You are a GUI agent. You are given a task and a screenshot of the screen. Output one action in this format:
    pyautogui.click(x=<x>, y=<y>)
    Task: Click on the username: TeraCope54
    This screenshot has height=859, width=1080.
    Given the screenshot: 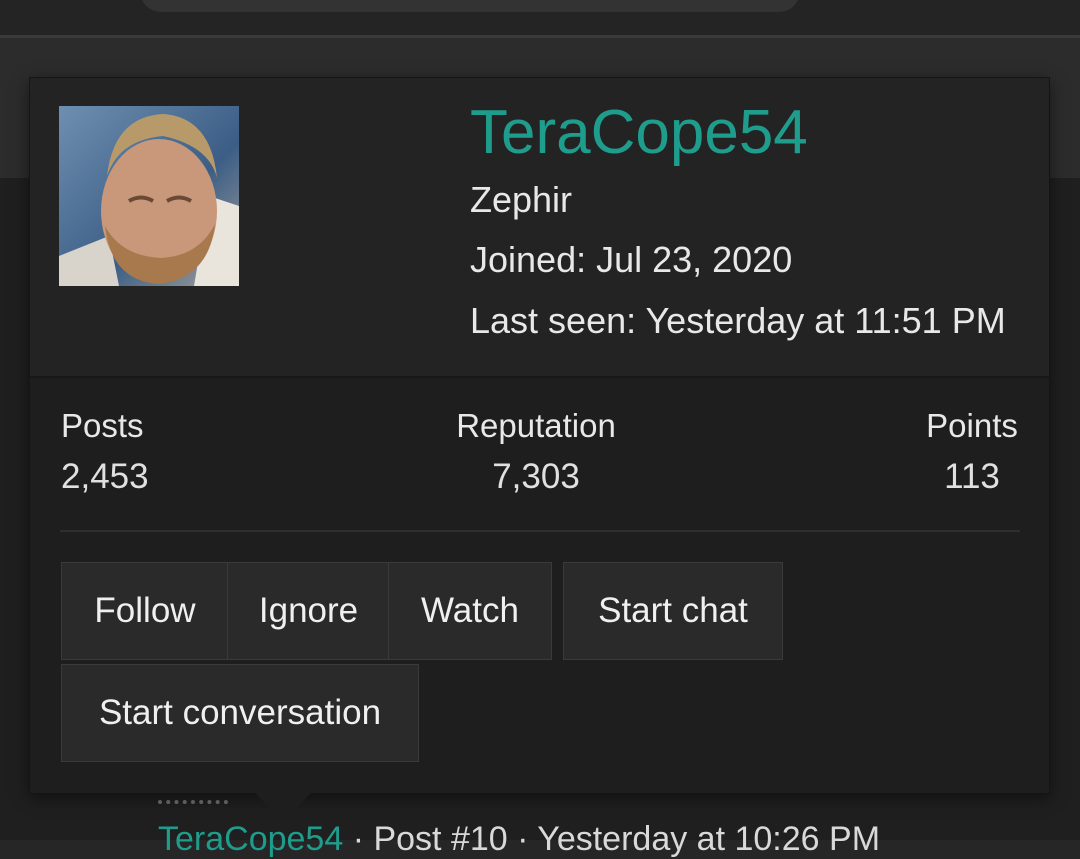 What is the action you would take?
    pyautogui.click(x=639, y=133)
    